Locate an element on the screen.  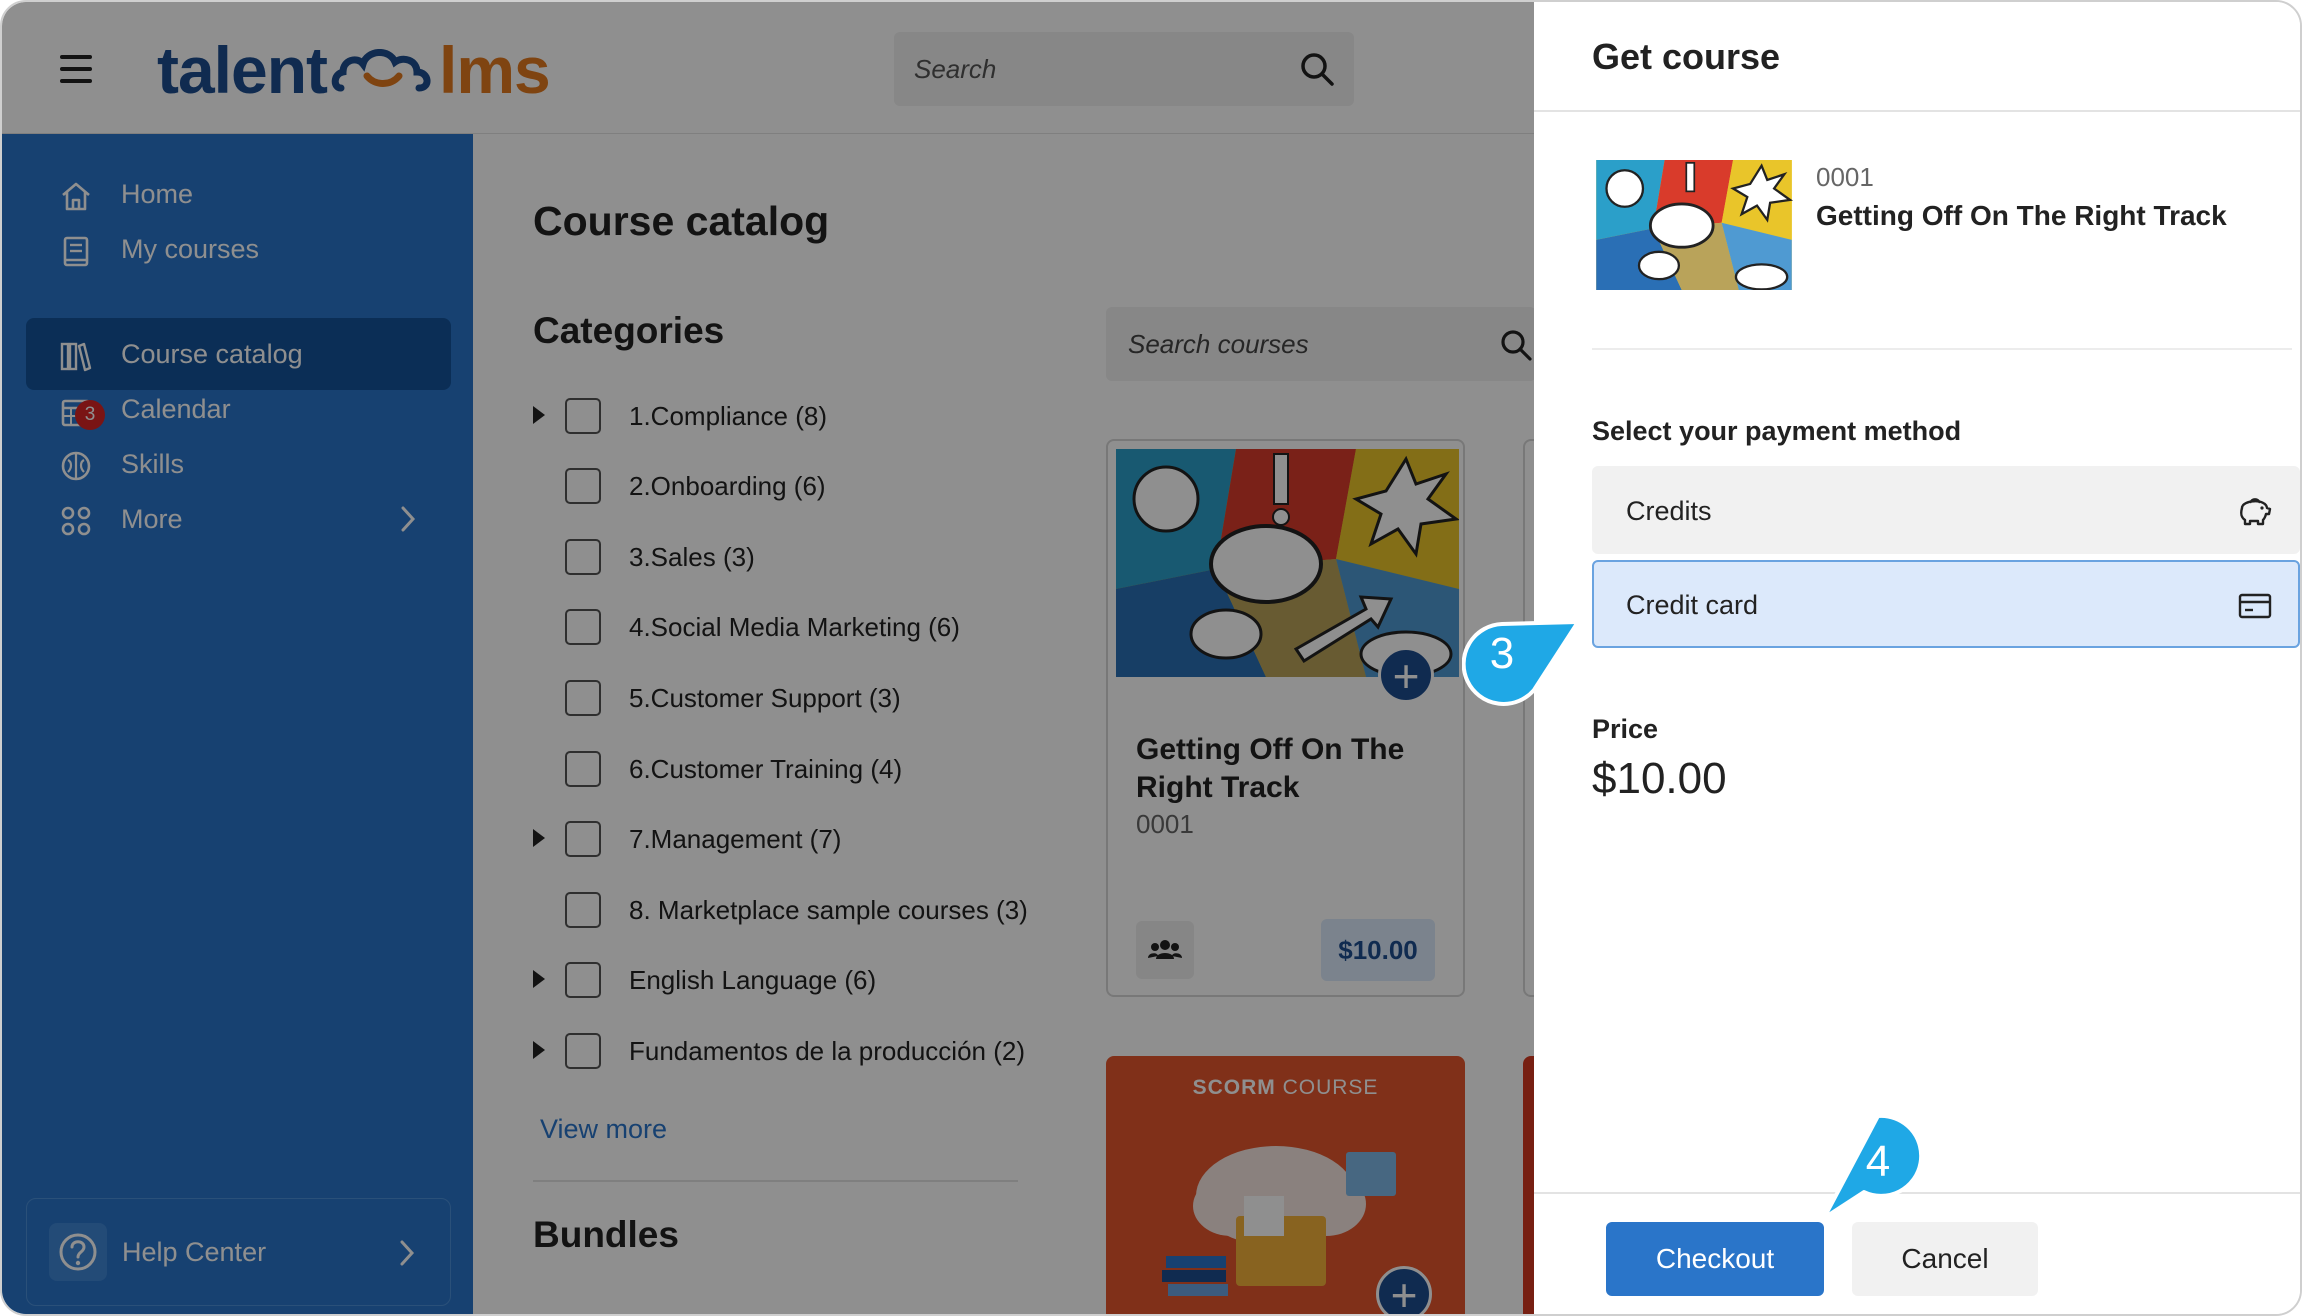
credit-card-icon is located at coordinates (2255, 606).